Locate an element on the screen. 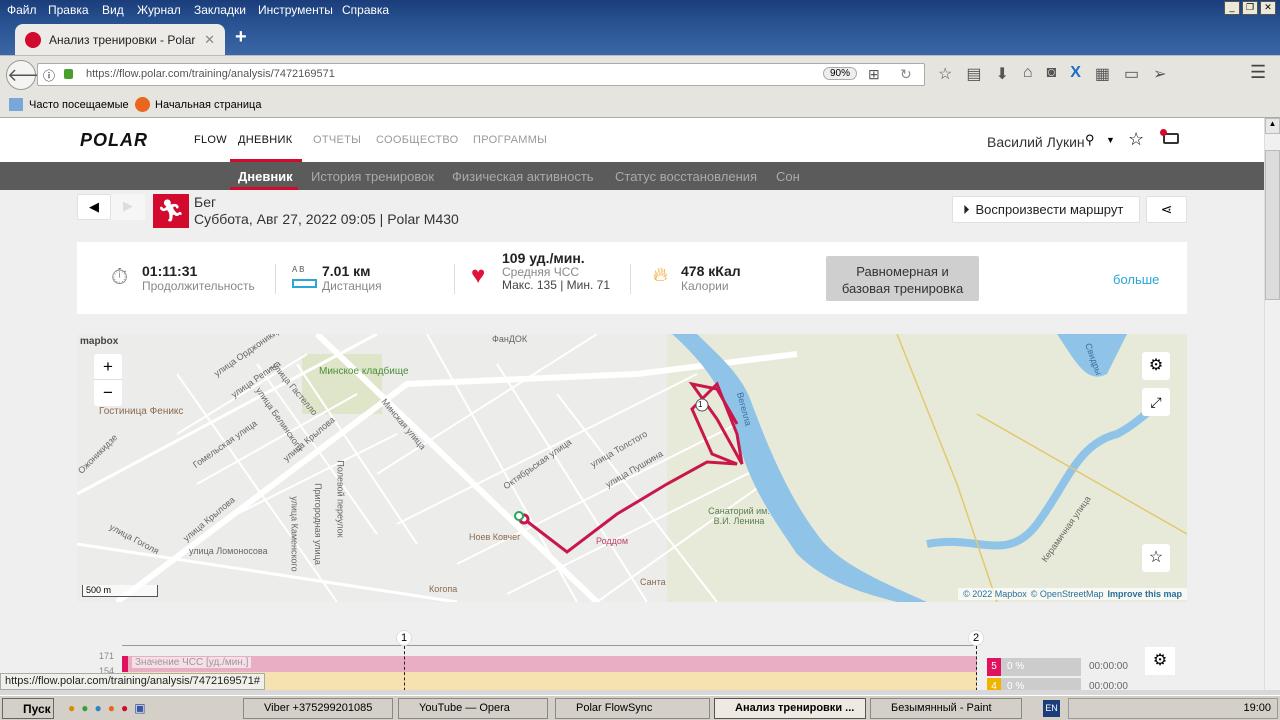 The width and height of the screenshot is (1280, 720). mapbox-logo: mapbox is located at coordinates (99, 341).